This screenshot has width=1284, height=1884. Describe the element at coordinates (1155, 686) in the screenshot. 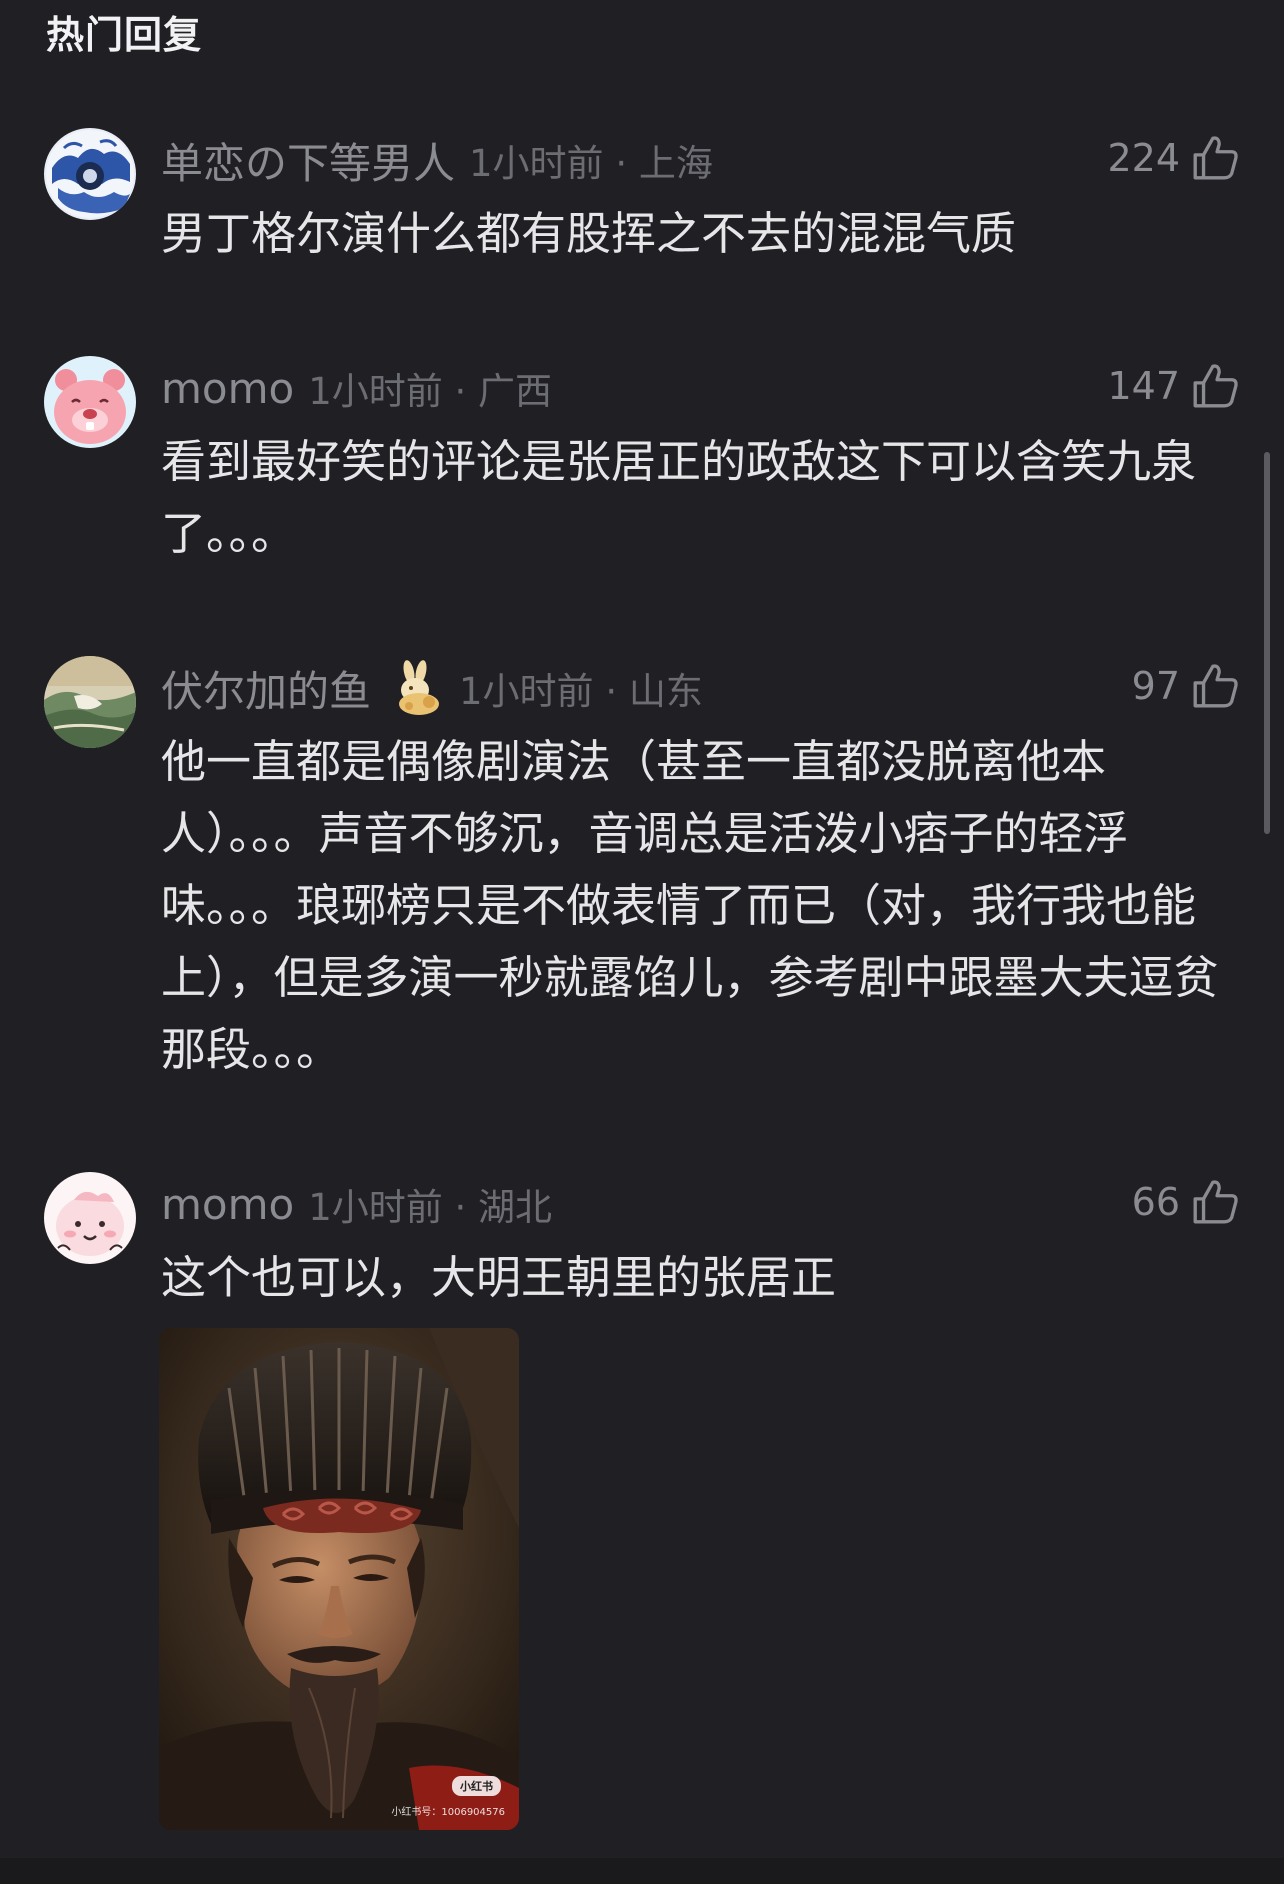

I see `like-count: 97` at that location.